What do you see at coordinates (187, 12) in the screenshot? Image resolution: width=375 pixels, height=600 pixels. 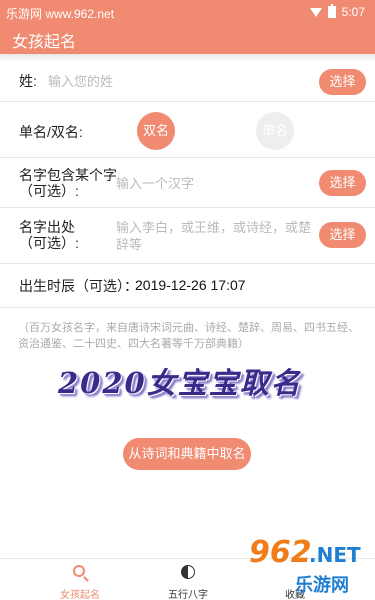 I see `status-bar: 乐游网 www.962.net 5:07` at bounding box center [187, 12].